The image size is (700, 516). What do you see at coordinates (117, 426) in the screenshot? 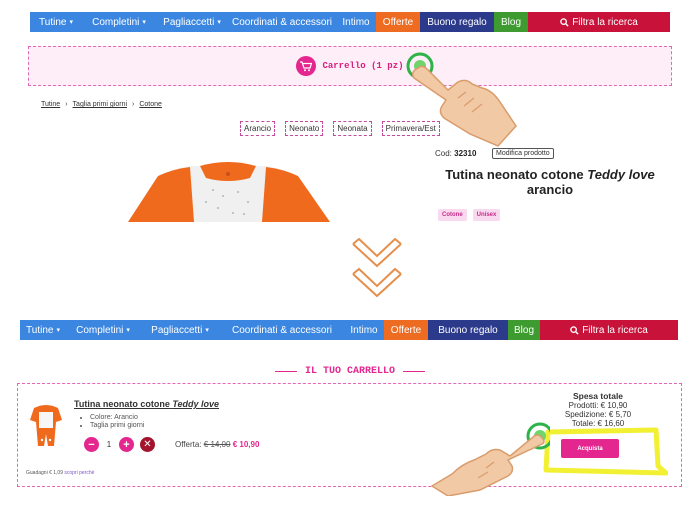
I see `item-size: Taglia primi giorni` at bounding box center [117, 426].